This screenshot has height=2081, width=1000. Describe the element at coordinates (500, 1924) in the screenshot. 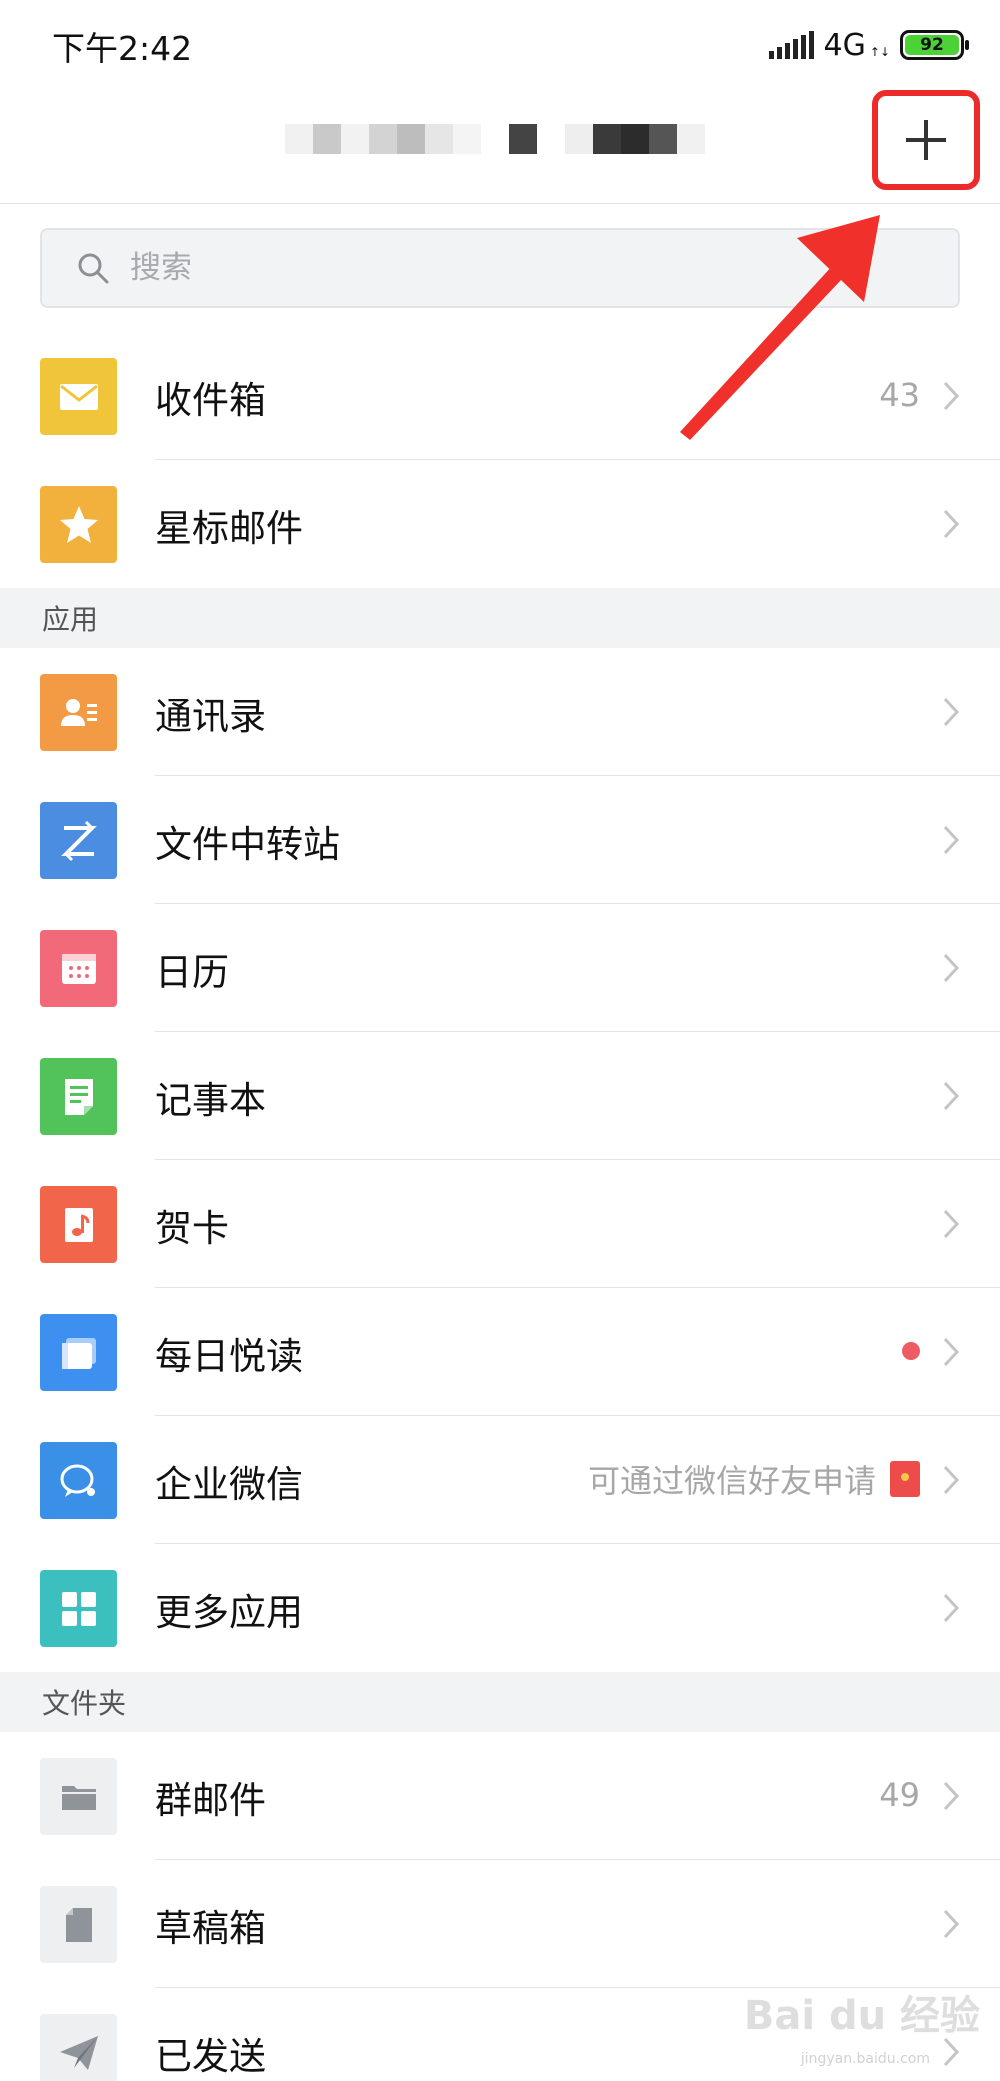

I see `row-drafts: 草稿箱` at that location.